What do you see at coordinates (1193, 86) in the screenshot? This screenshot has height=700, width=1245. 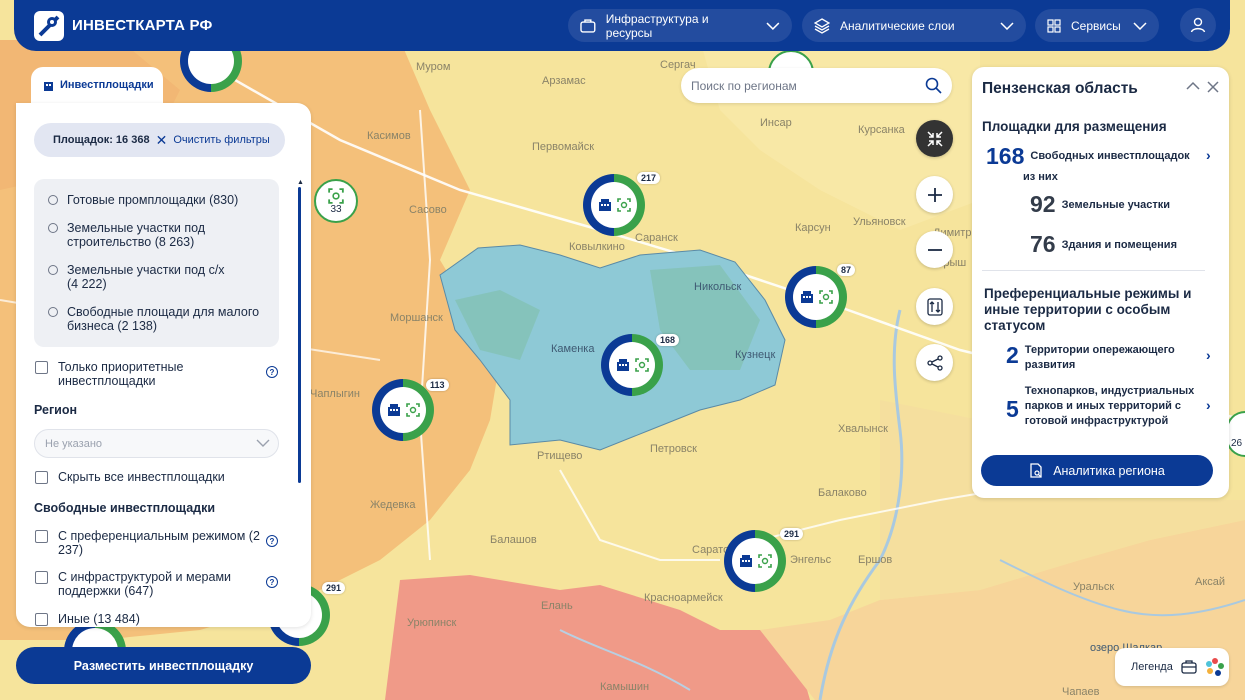 I see `chevron-up-icon` at bounding box center [1193, 86].